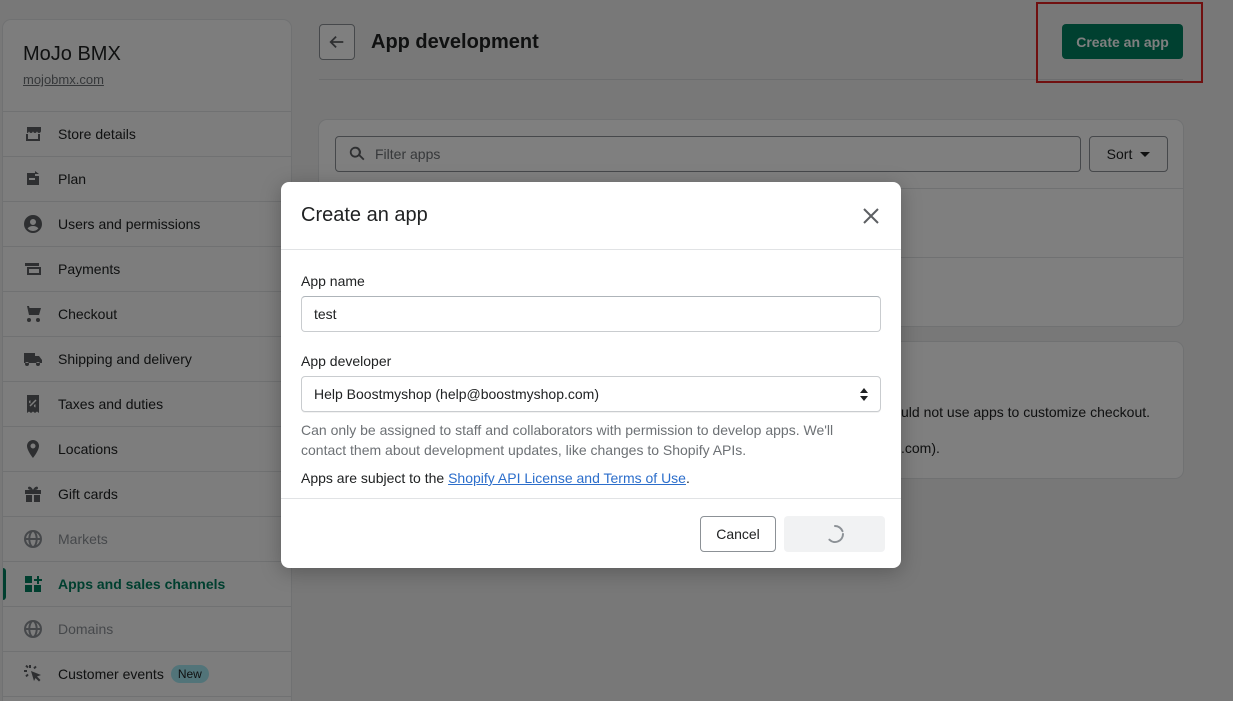 The height and width of the screenshot is (701, 1233). I want to click on terms-suffix: ., so click(687, 478).